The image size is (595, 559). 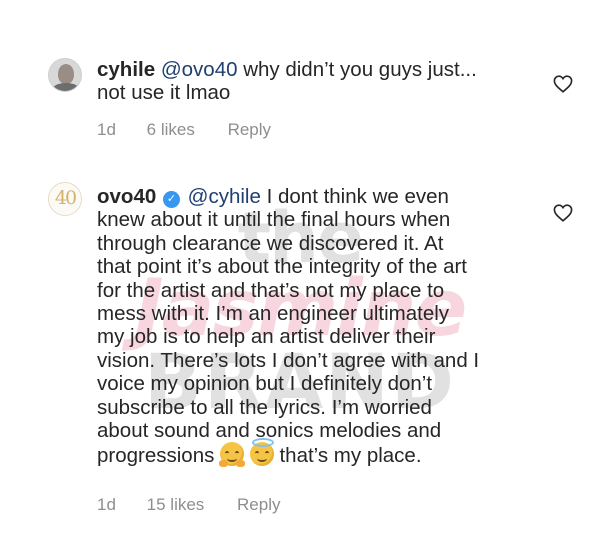 What do you see at coordinates (261, 452) in the screenshot?
I see `smiling-face-with-halo-emoji` at bounding box center [261, 452].